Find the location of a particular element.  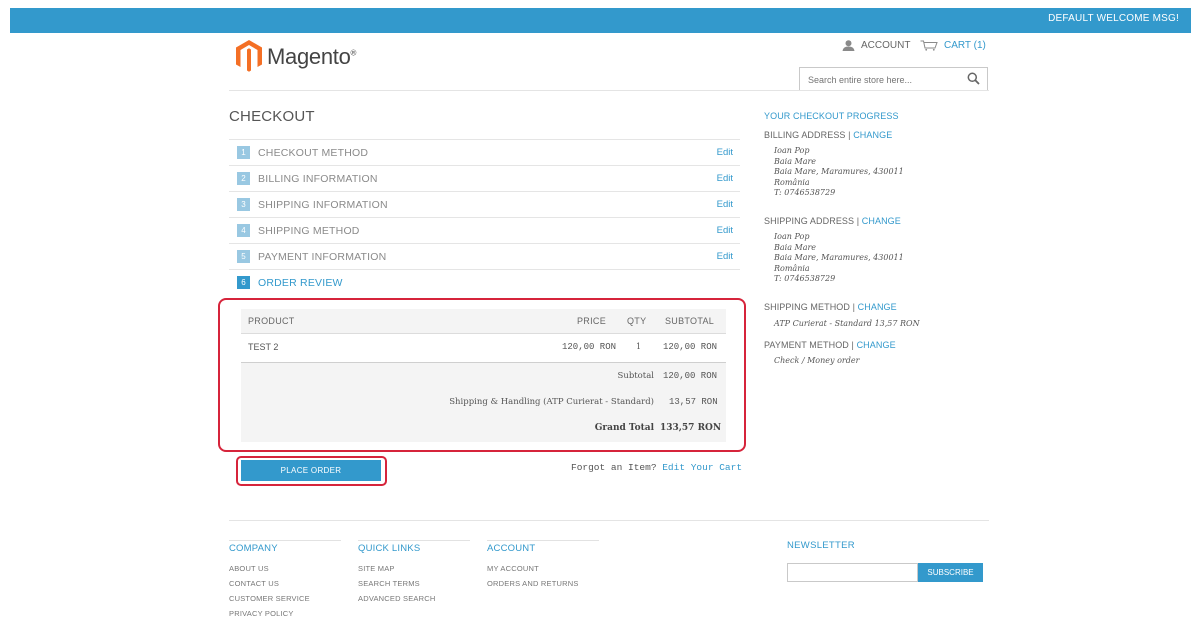

logo: Magento® is located at coordinates (311, 59).